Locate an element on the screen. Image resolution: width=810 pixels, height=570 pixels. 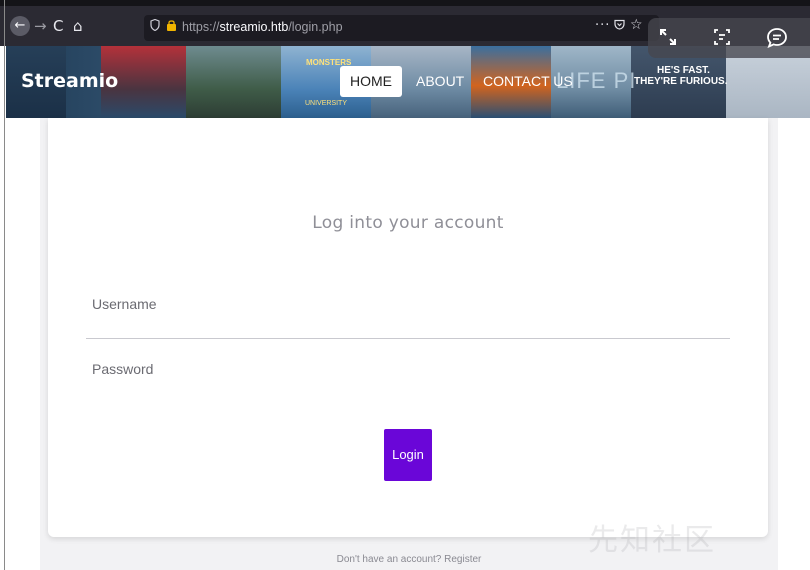
url-domain: streamio.htb is located at coordinates (254, 27).